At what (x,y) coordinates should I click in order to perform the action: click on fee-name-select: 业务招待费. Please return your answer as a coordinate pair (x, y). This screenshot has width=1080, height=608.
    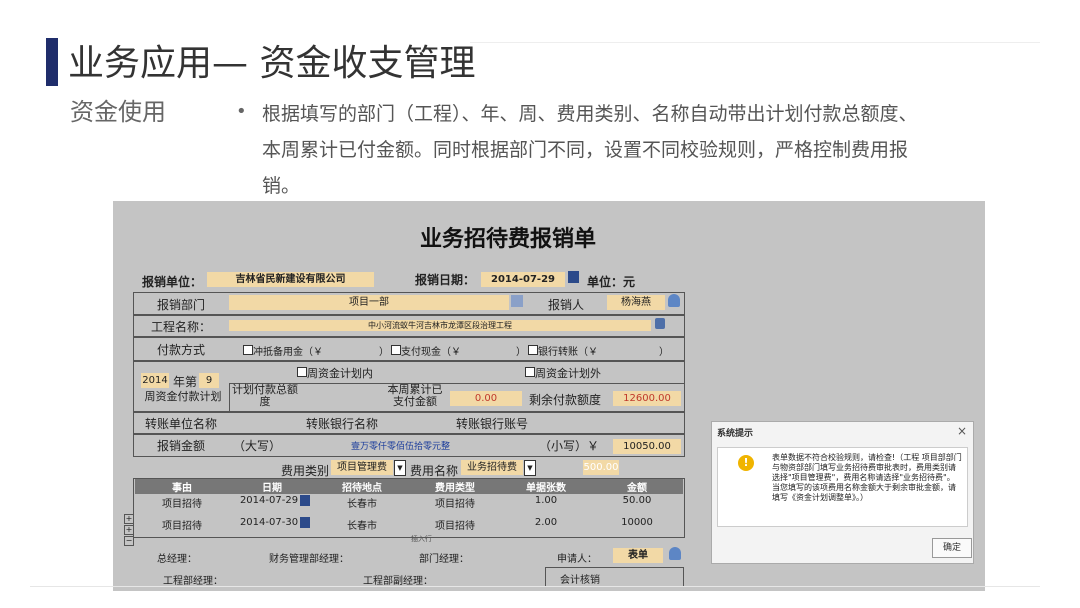
    Looking at the image, I should click on (492, 467).